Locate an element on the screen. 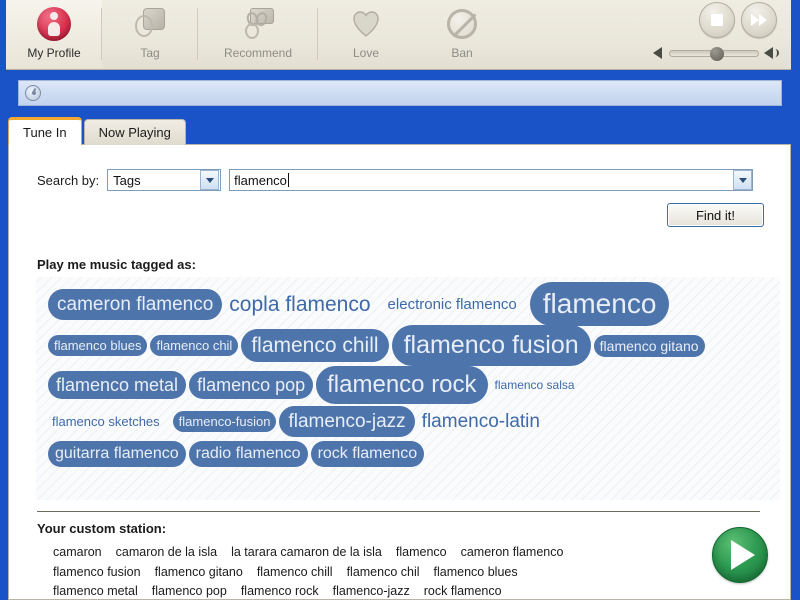 The width and height of the screenshot is (800, 600). heart-icon is located at coordinates (366, 24).